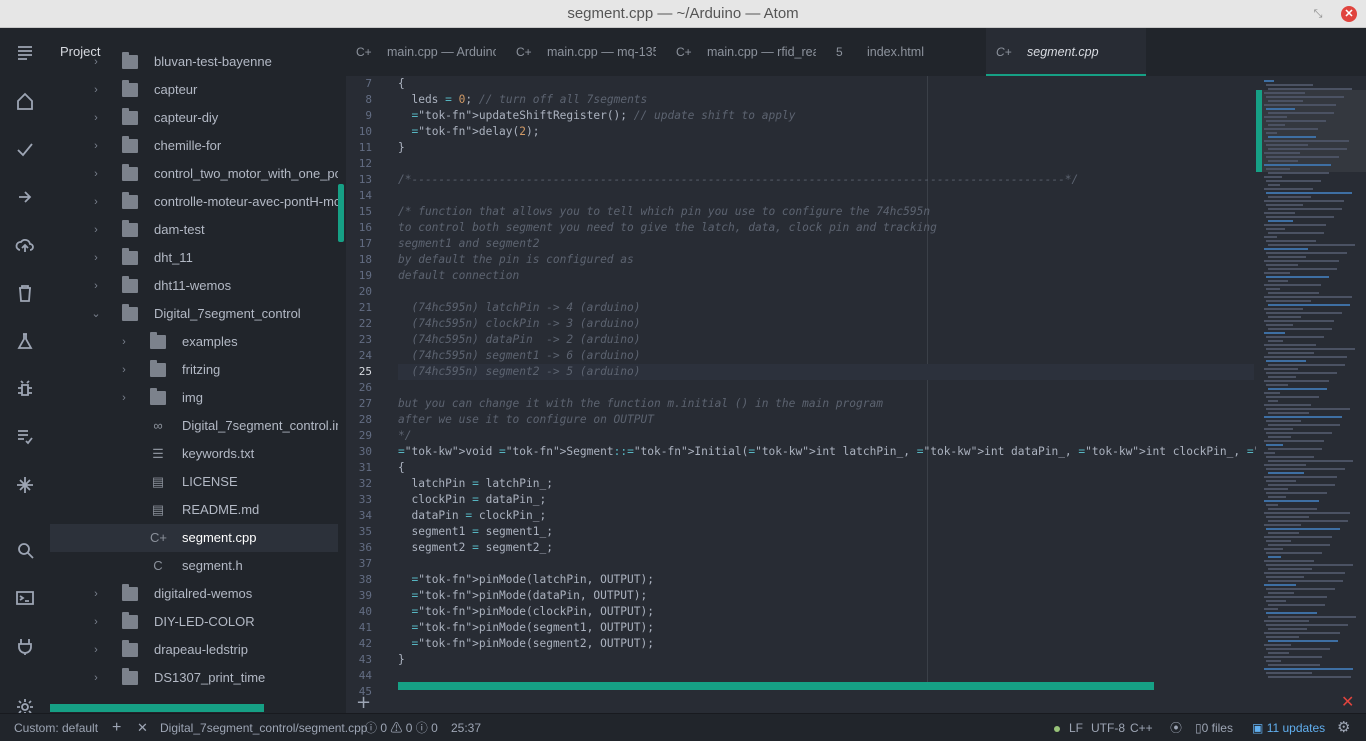 This screenshot has height=741, width=1366. What do you see at coordinates (194, 594) in the screenshot?
I see `tree-folder: › digitalred-wemos` at bounding box center [194, 594].